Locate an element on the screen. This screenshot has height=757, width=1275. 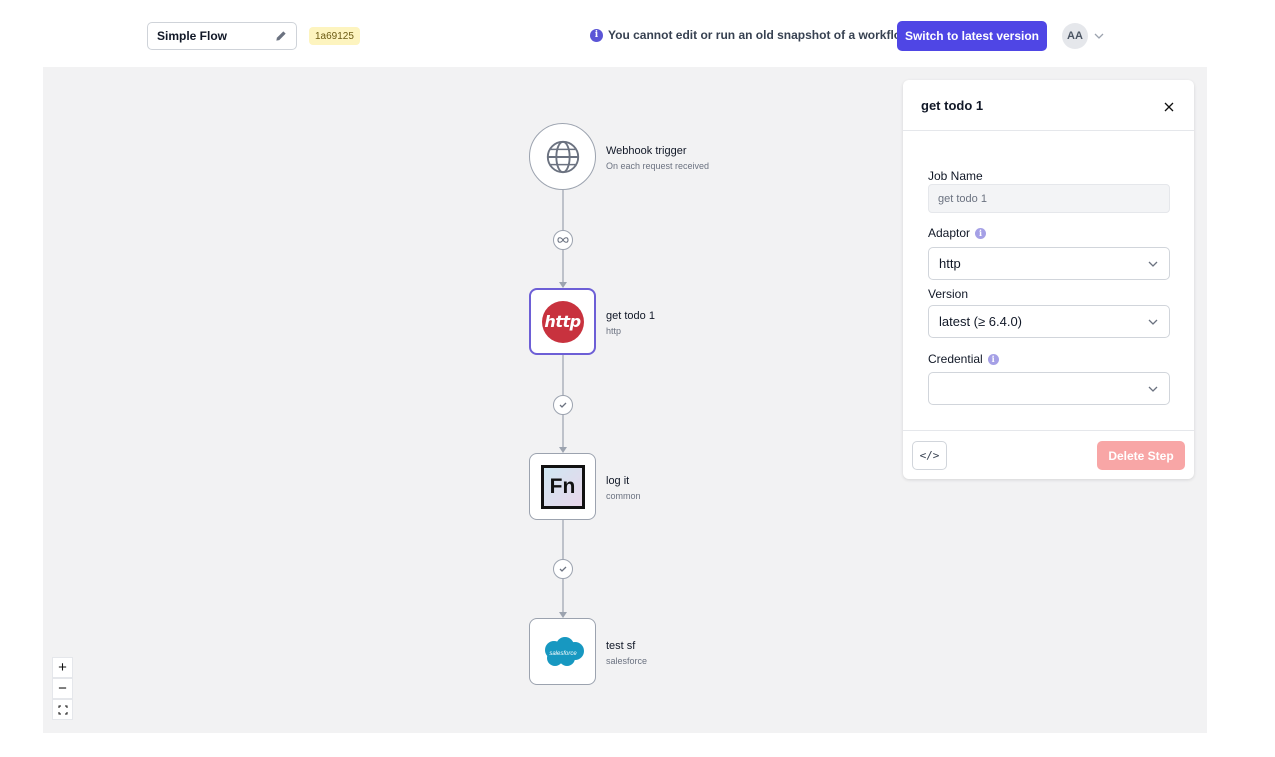
http-adaptor-icon: http is located at coordinates (562, 321).